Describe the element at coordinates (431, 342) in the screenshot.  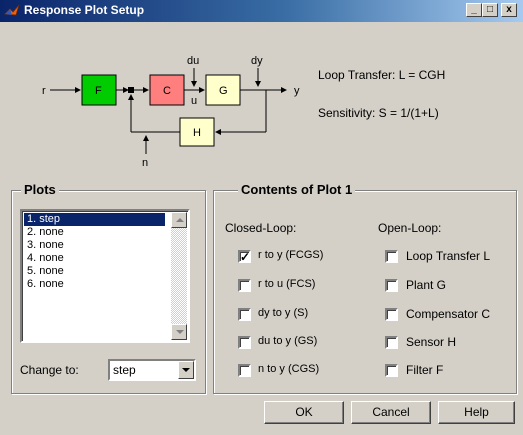
I see `open-loop-label: Sensor H` at that location.